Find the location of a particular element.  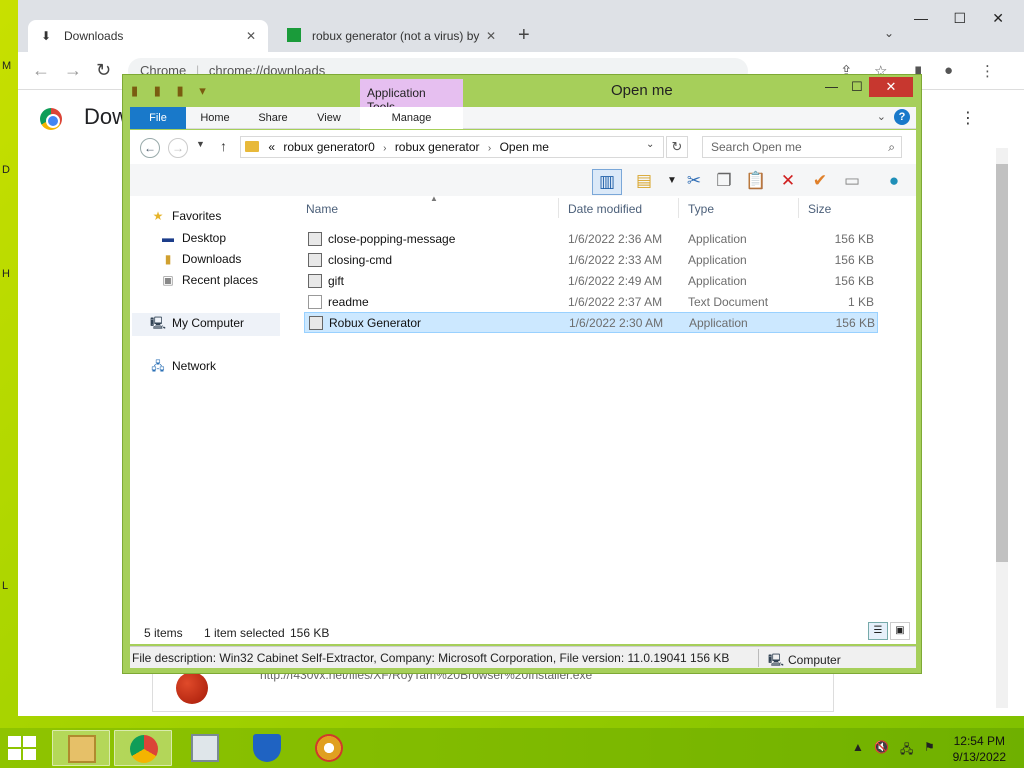

column-header-size: Size is located at coordinates (819, 209).